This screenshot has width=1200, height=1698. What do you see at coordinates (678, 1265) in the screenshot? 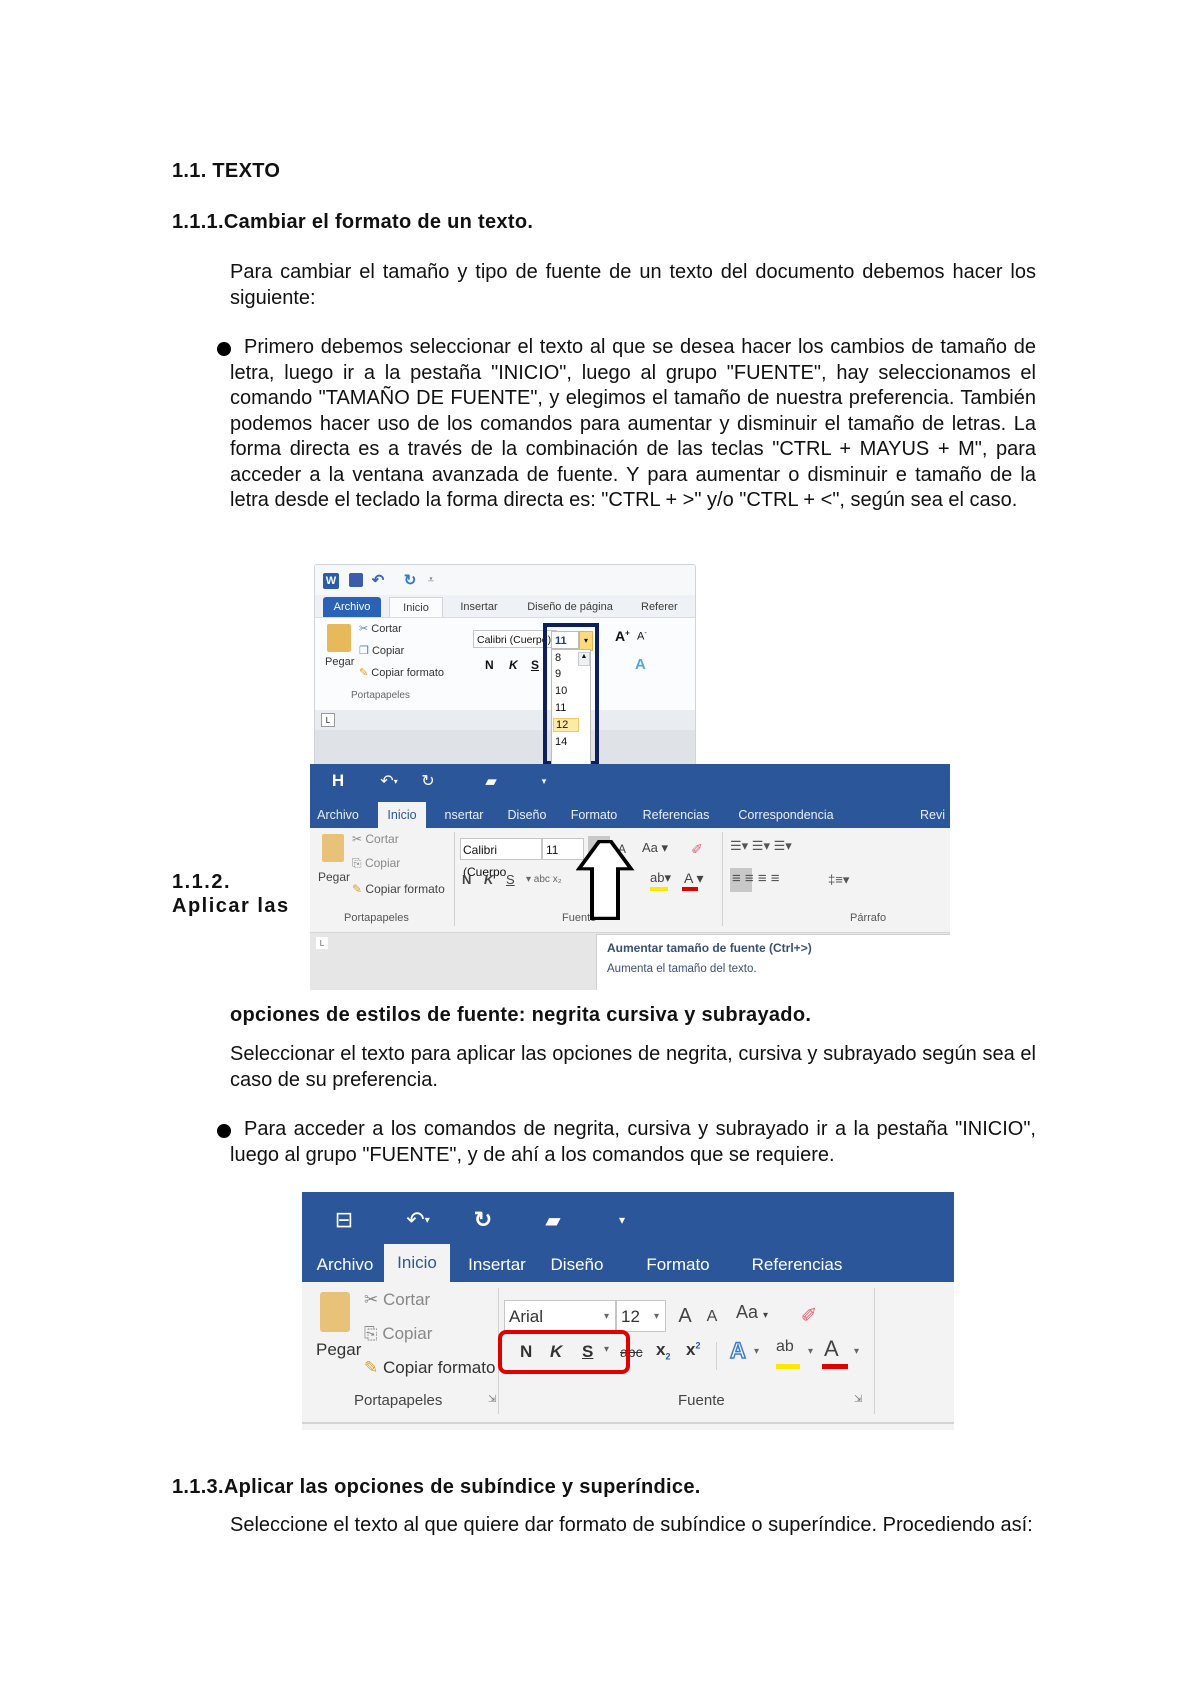
I see `tab-formato: Formato` at bounding box center [678, 1265].